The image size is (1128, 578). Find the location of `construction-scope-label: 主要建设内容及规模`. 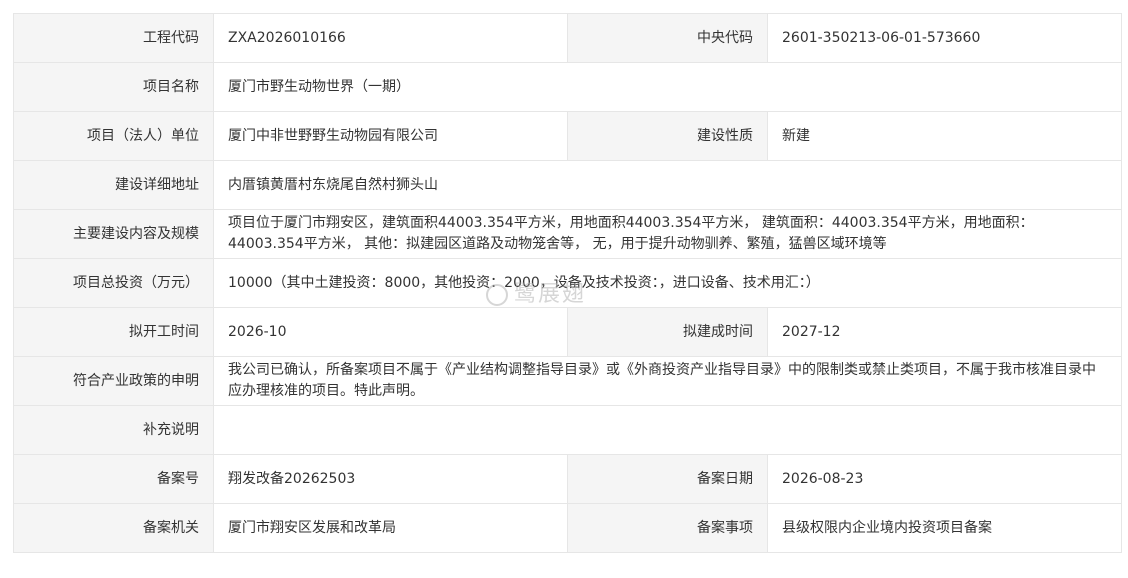

construction-scope-label: 主要建设内容及规模 is located at coordinates (113, 234).